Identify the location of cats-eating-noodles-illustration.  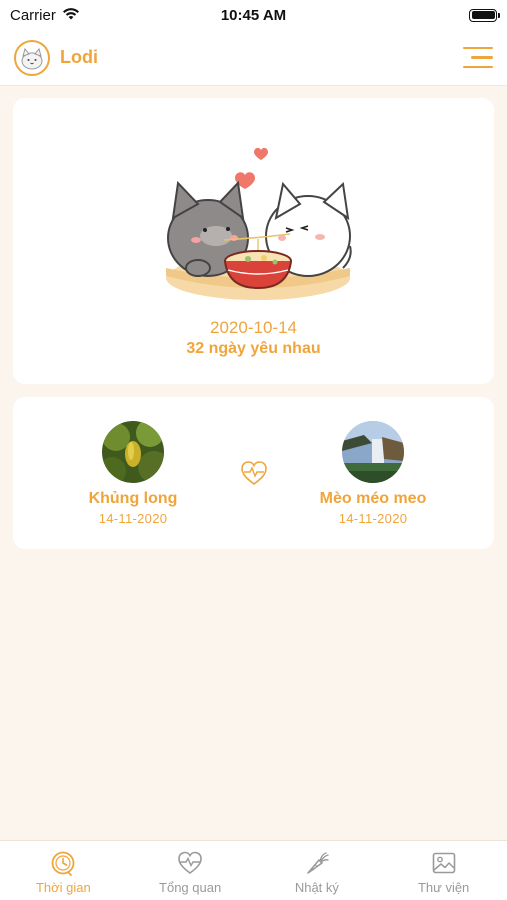
(258, 213).